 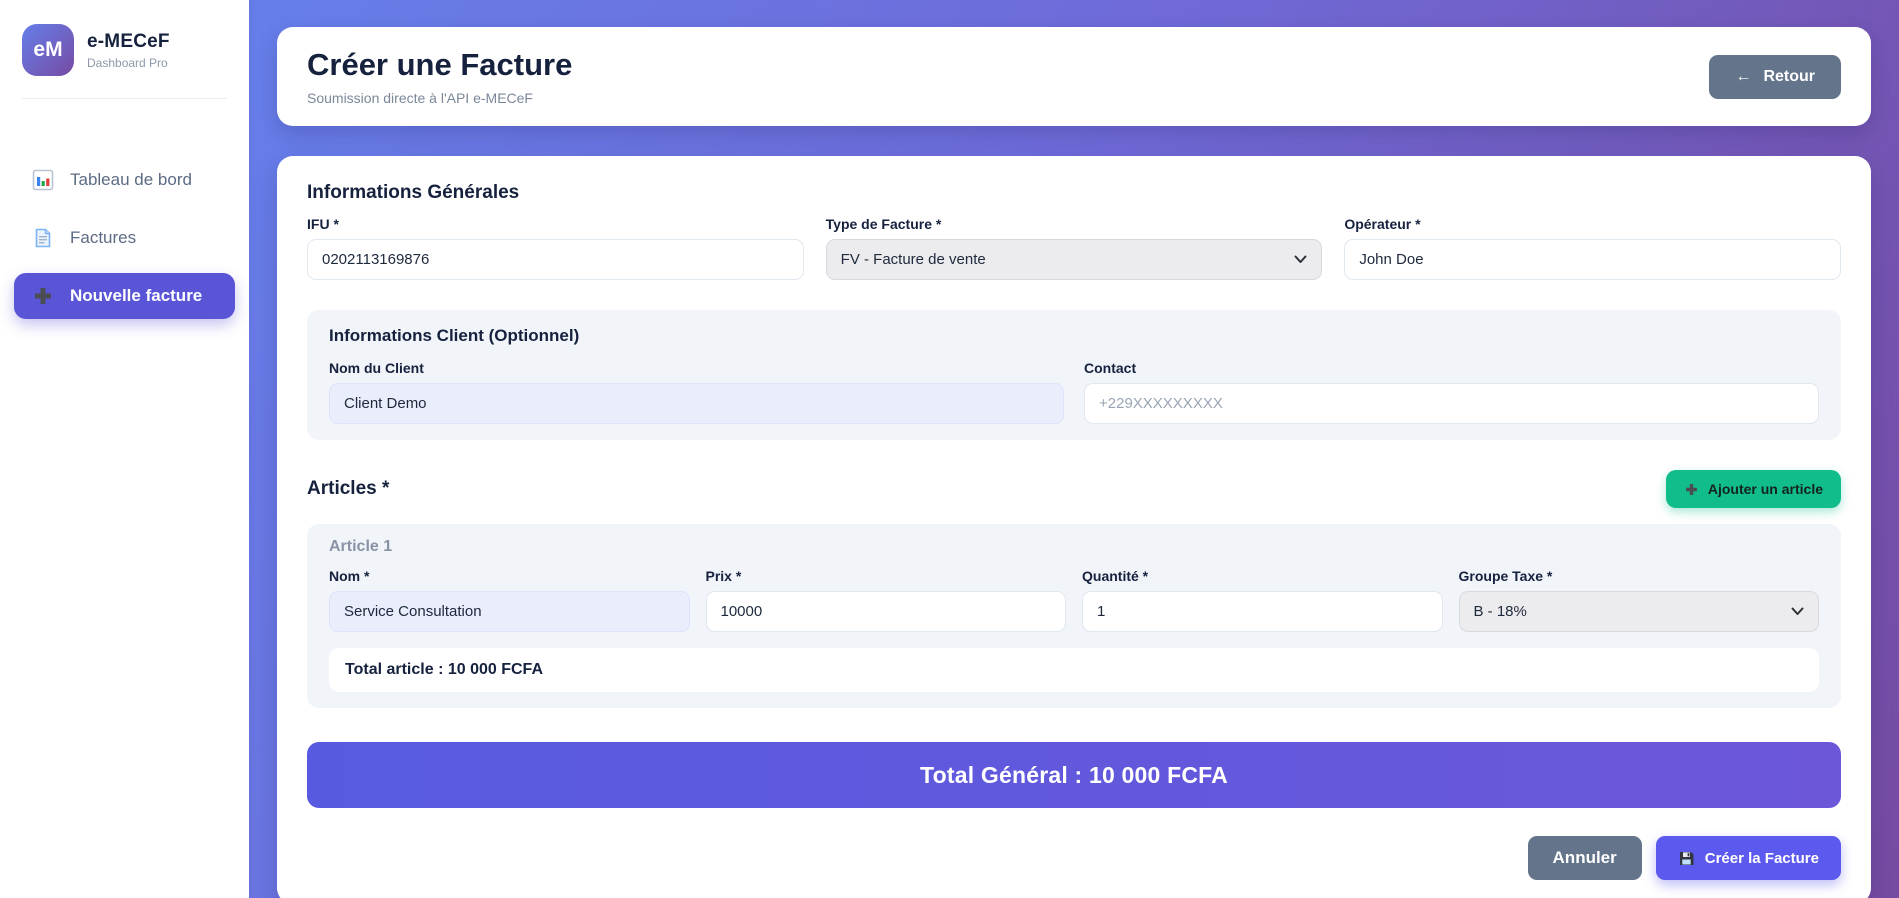 I want to click on sidebar-item-label: Tableau de bord, so click(x=131, y=179).